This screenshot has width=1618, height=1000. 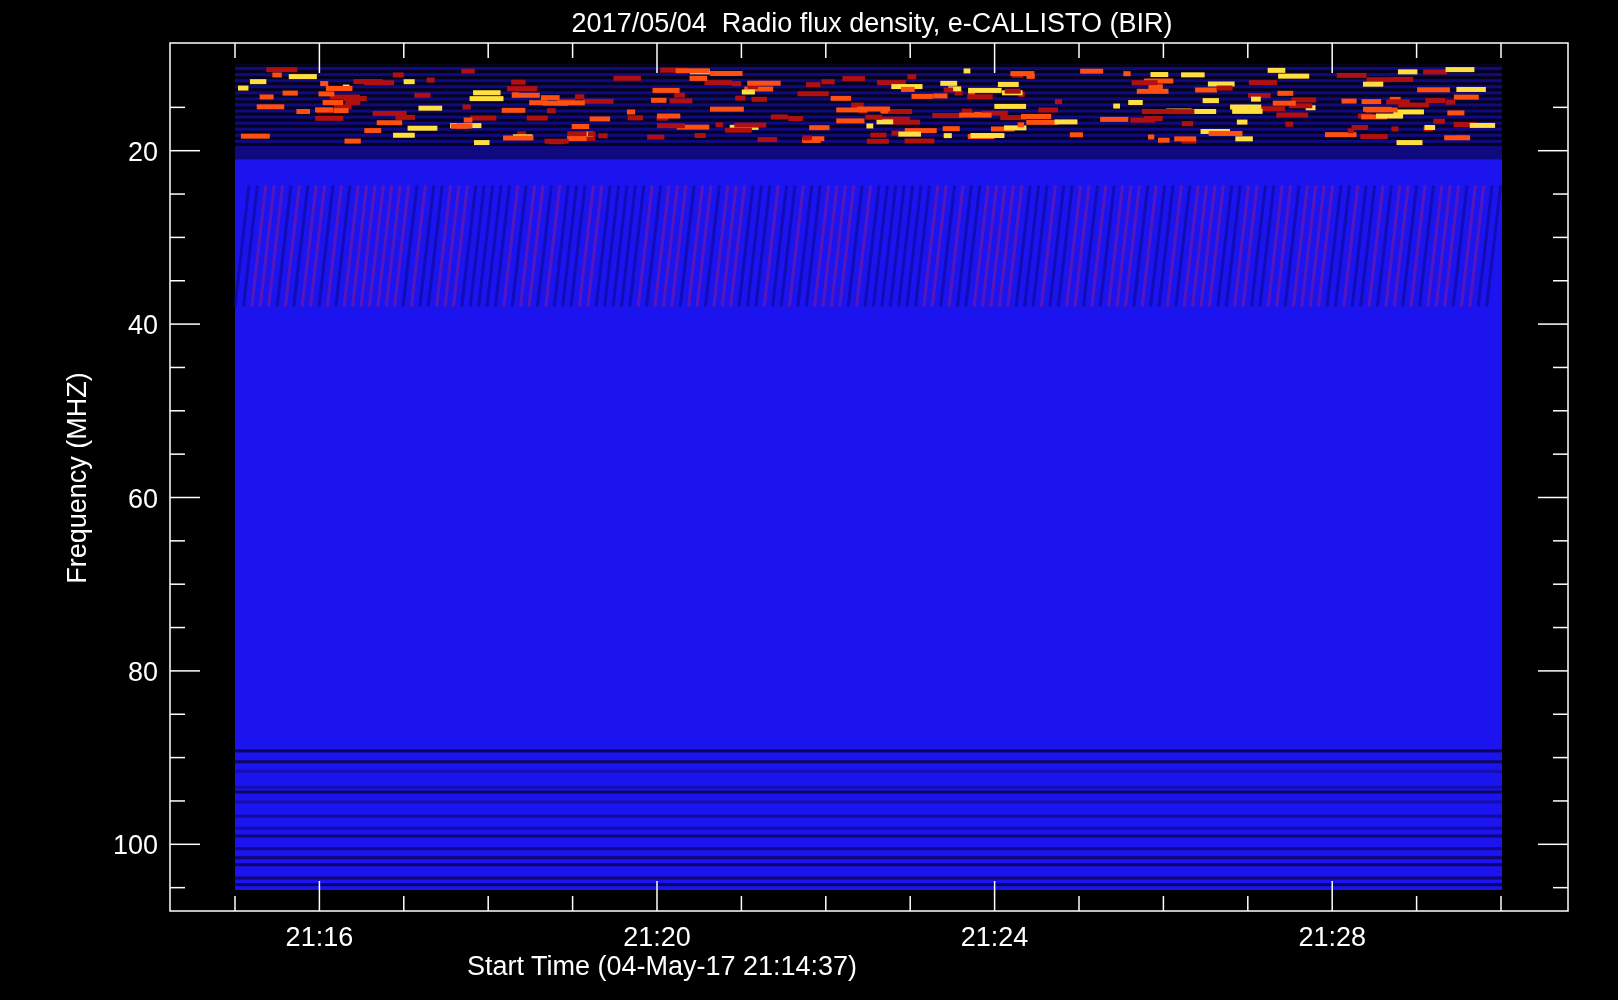 What do you see at coordinates (657, 937) in the screenshot?
I see `x-tick-label: 21:20` at bounding box center [657, 937].